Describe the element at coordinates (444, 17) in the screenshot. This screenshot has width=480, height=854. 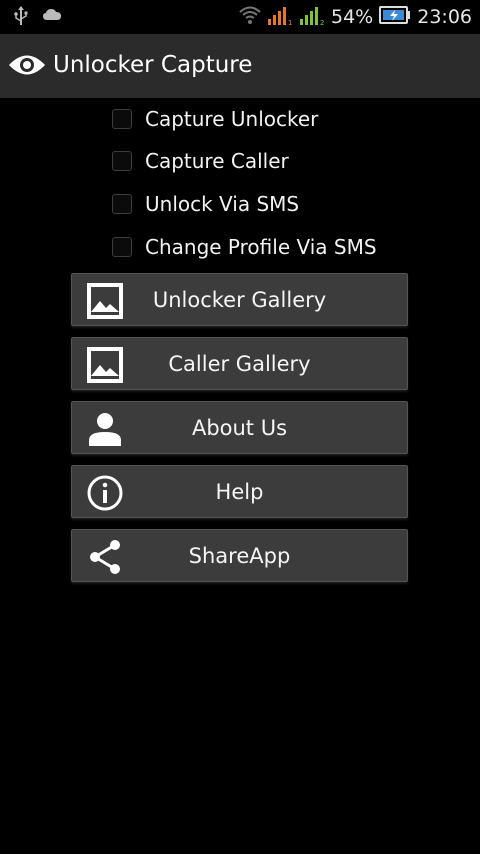
I see `clock: 23:06` at that location.